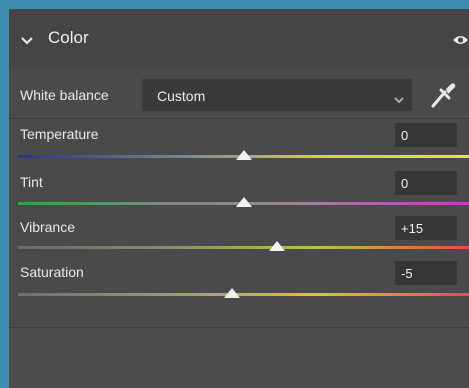  What do you see at coordinates (68, 37) in the screenshot?
I see `section-title: Color` at bounding box center [68, 37].